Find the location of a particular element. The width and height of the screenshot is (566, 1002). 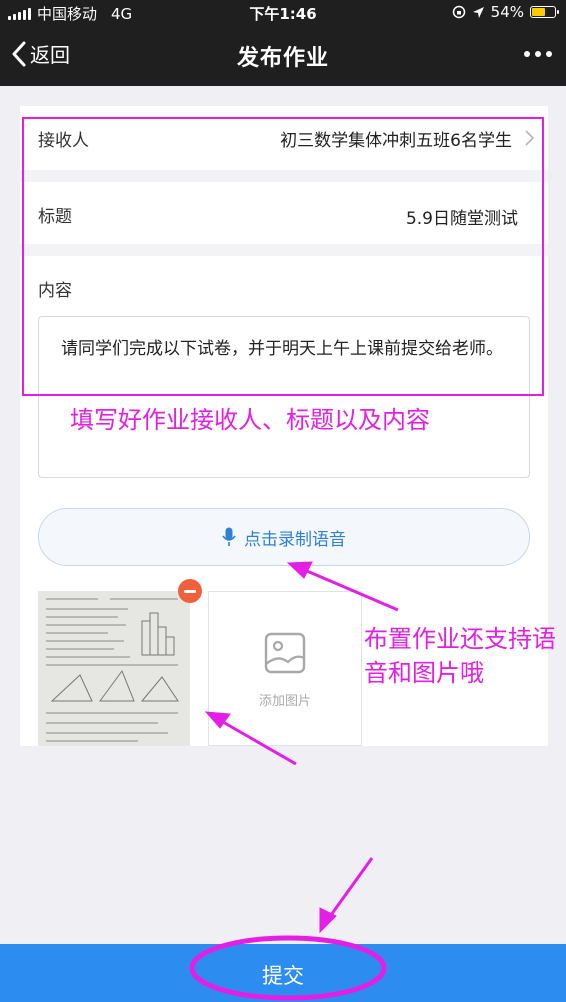

arrow-to-submit is located at coordinates (349, 890).